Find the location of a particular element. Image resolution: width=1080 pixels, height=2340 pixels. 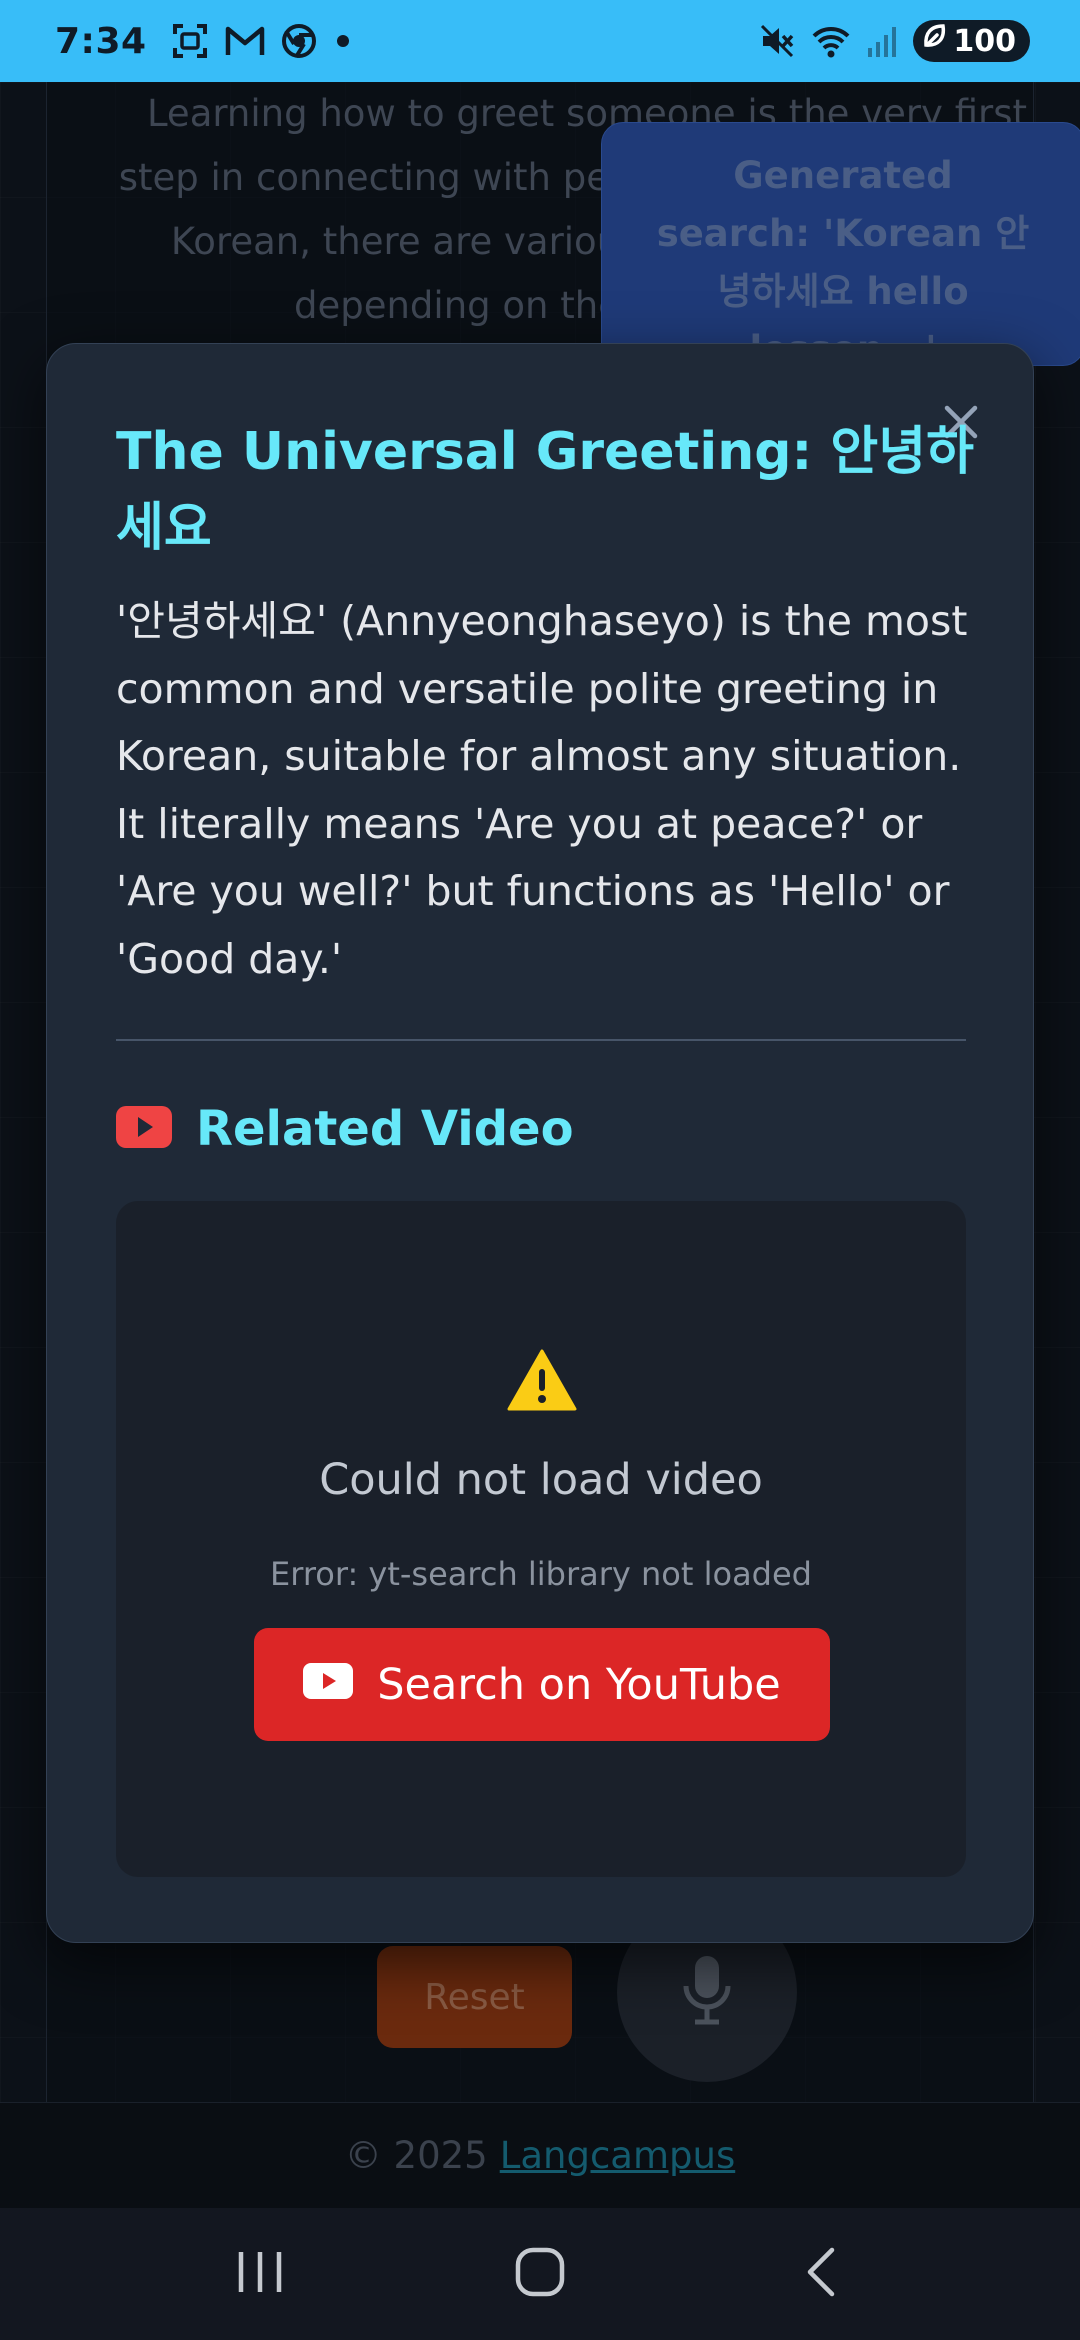

back-icon is located at coordinates (820, 2274).